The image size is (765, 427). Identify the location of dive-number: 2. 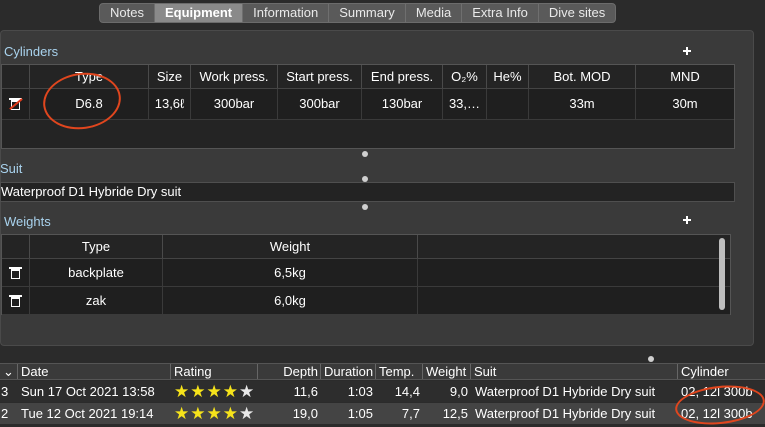
(5, 413).